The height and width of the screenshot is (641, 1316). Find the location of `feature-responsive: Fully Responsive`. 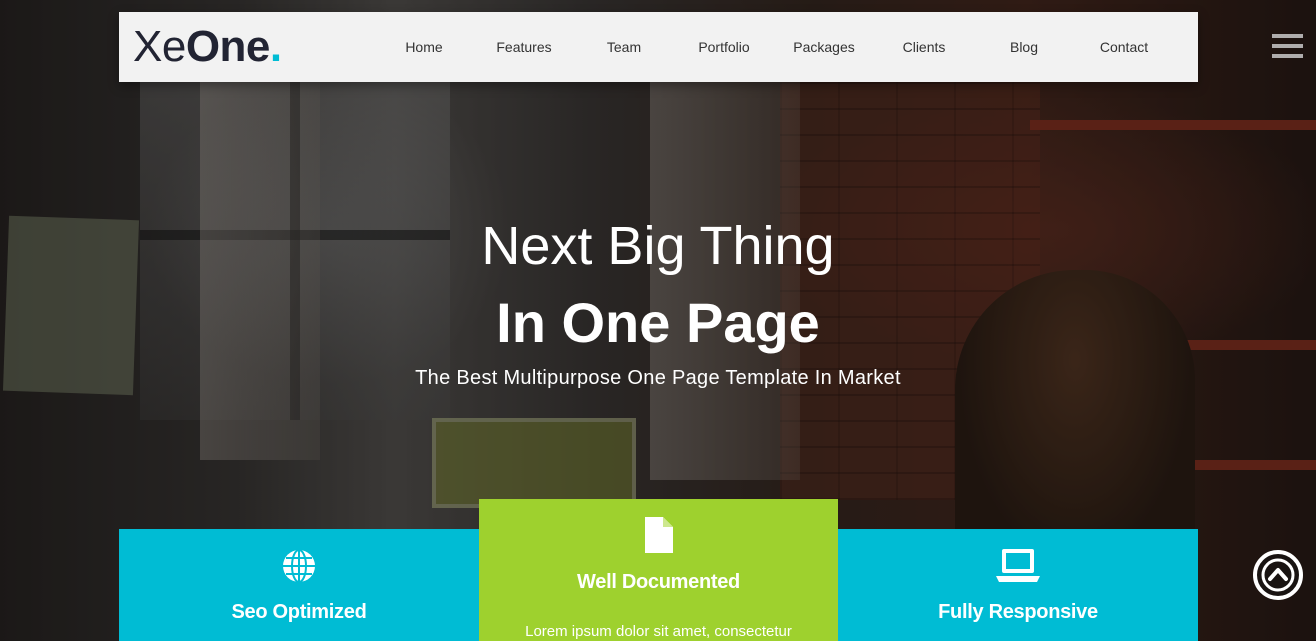

feature-responsive: Fully Responsive is located at coordinates (1018, 585).